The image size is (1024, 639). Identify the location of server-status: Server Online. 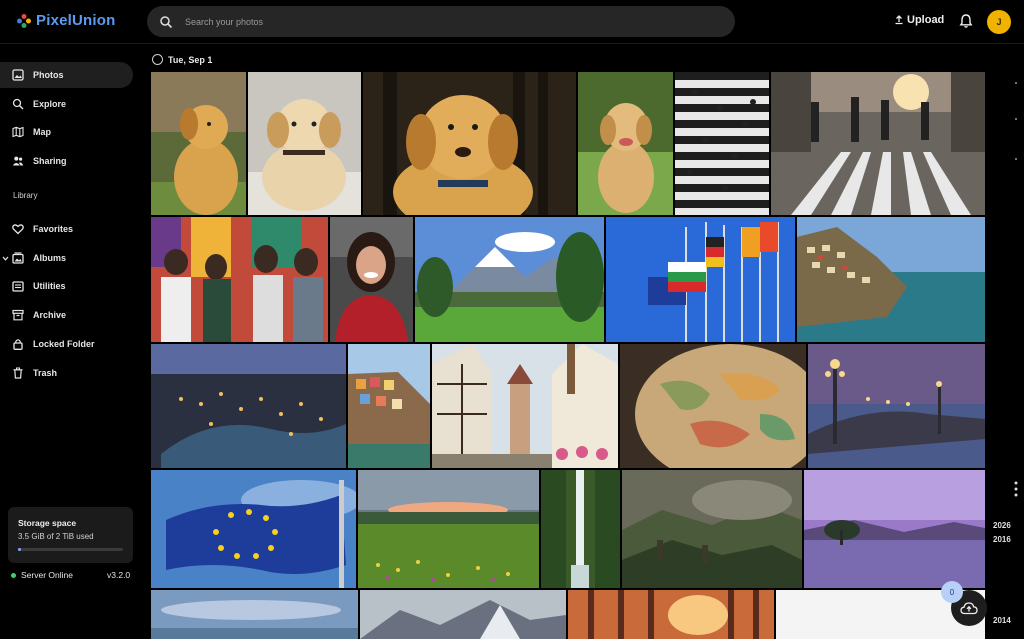
(42, 575).